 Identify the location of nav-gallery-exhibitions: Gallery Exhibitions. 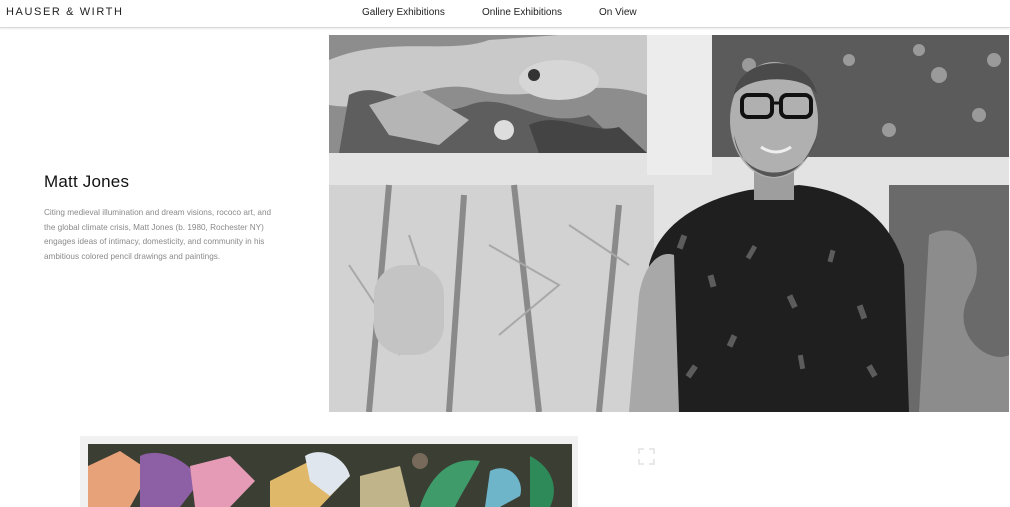
(403, 12).